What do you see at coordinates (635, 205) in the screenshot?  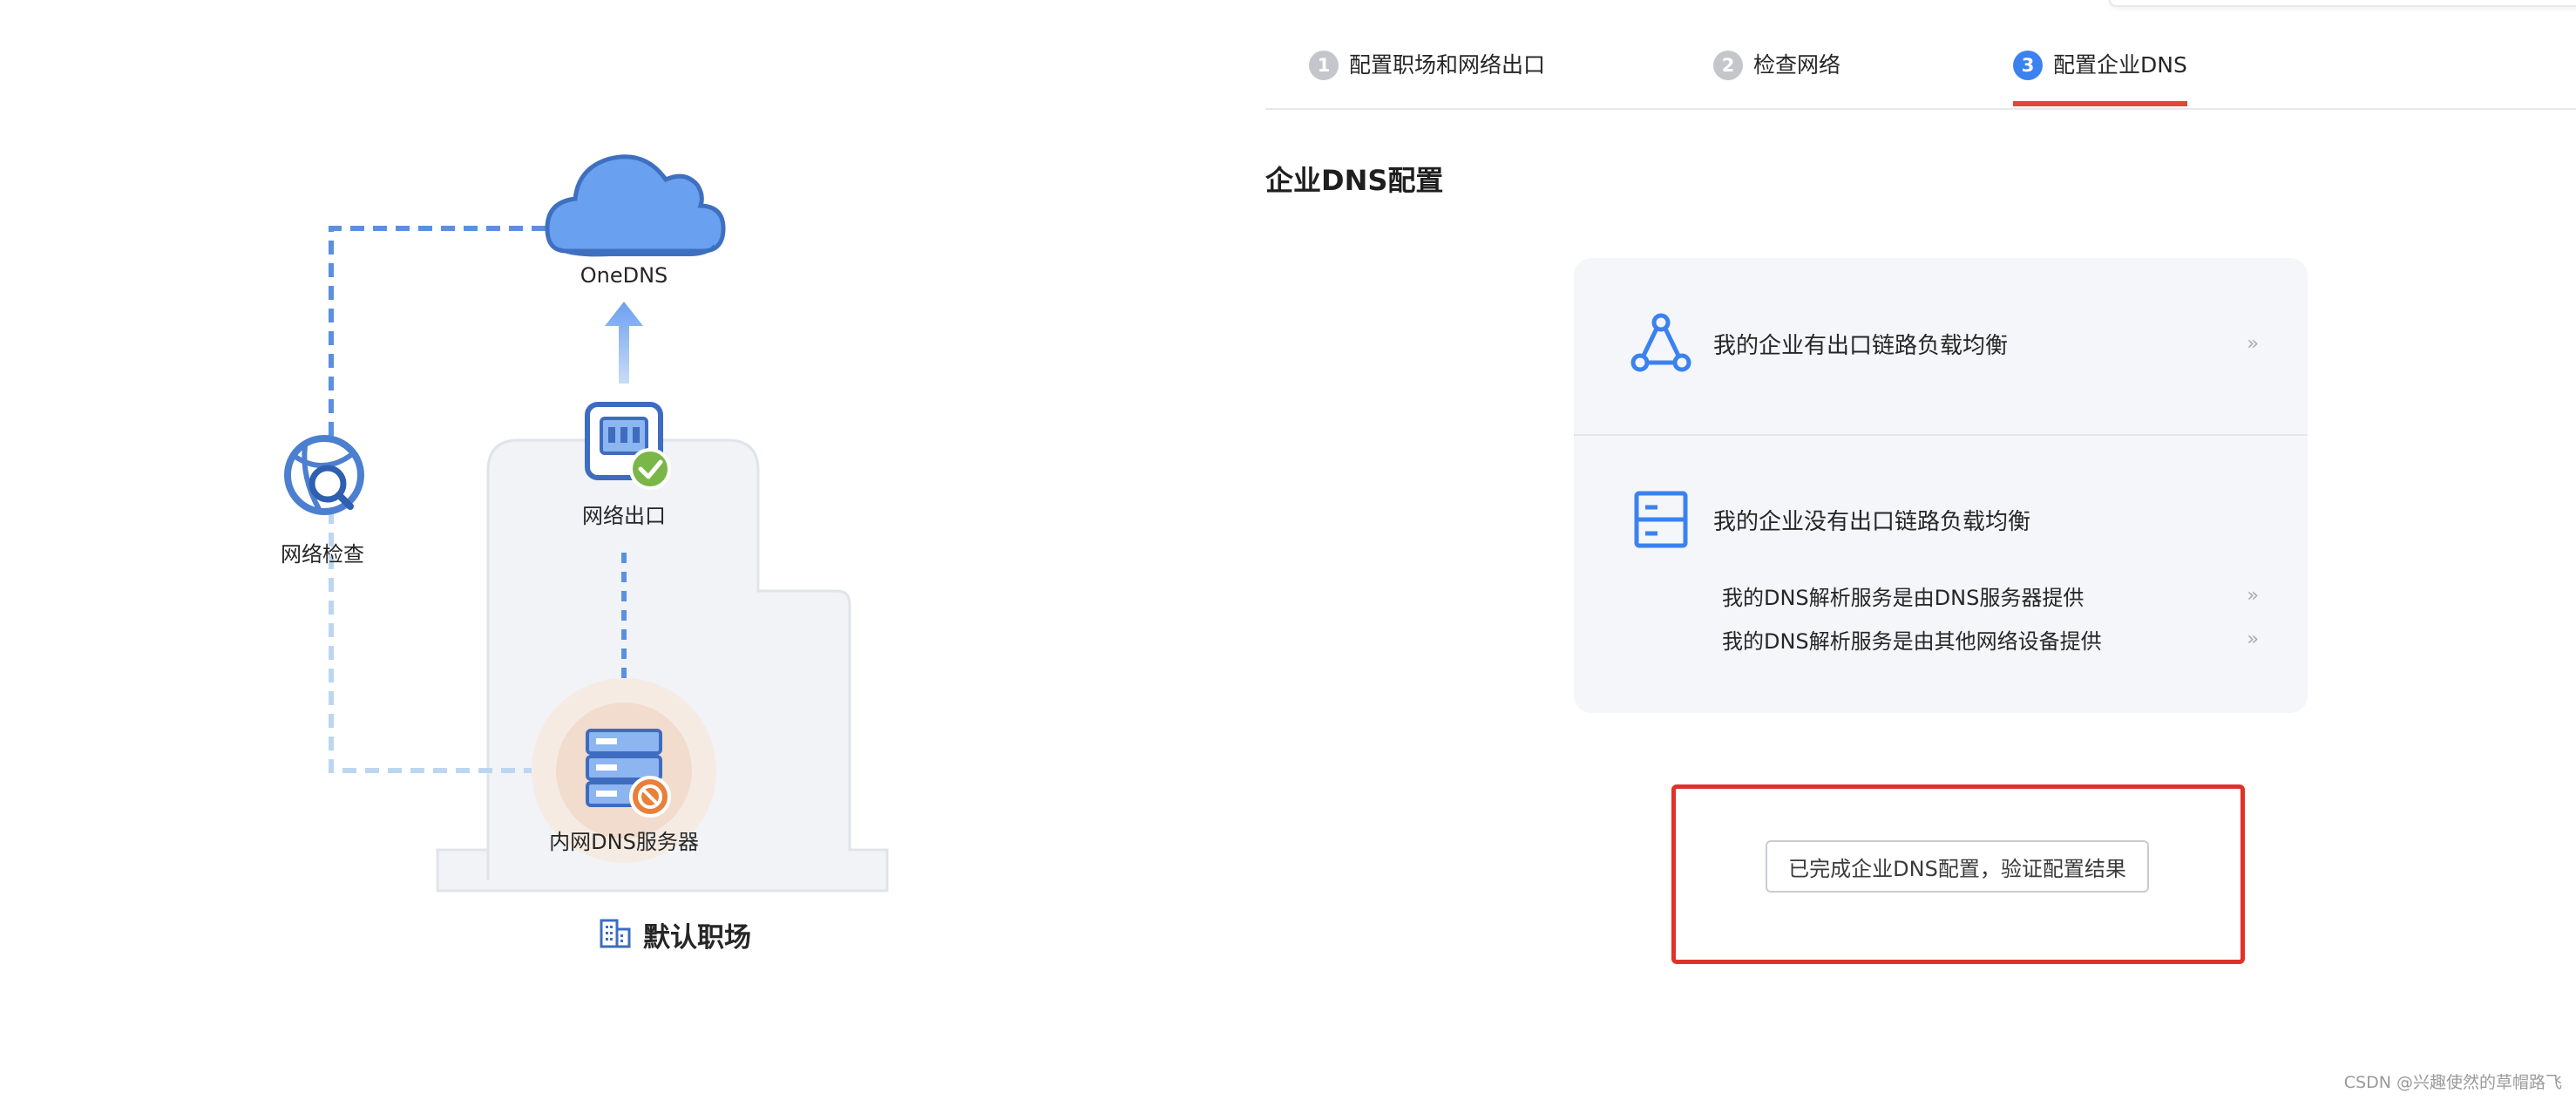 I see `cloud-icon` at bounding box center [635, 205].